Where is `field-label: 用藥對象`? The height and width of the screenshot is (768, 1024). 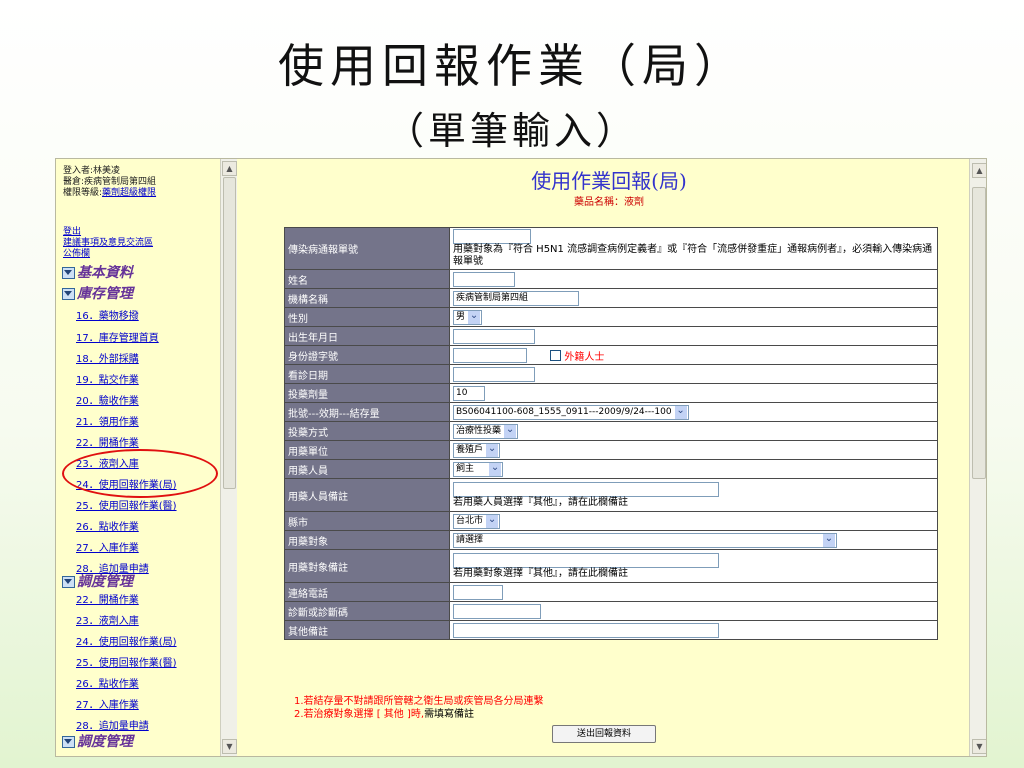 field-label: 用藥對象 is located at coordinates (367, 540).